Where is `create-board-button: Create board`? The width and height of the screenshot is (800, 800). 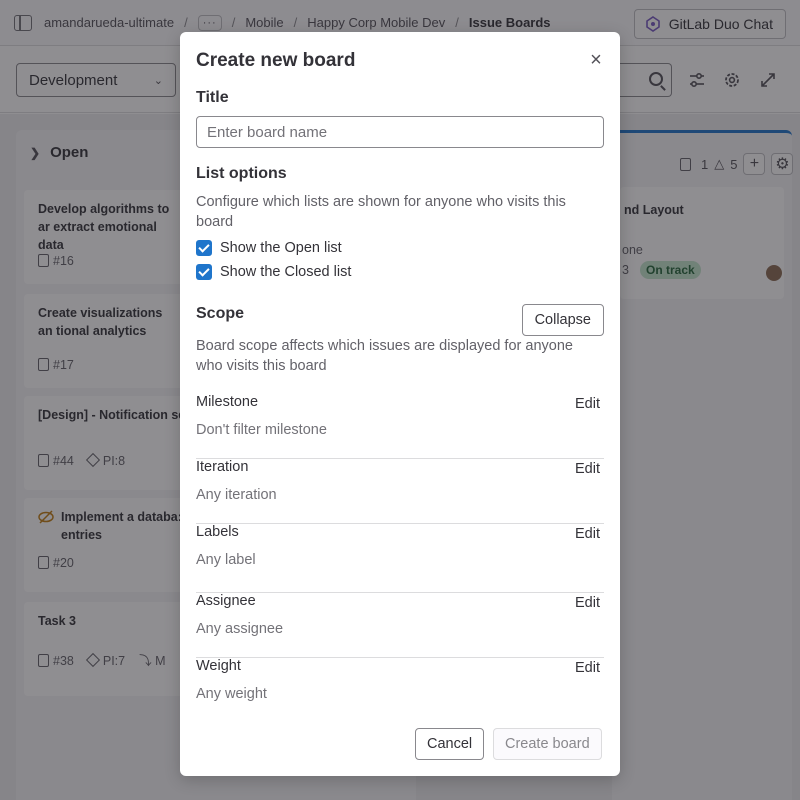 create-board-button: Create board is located at coordinates (547, 744).